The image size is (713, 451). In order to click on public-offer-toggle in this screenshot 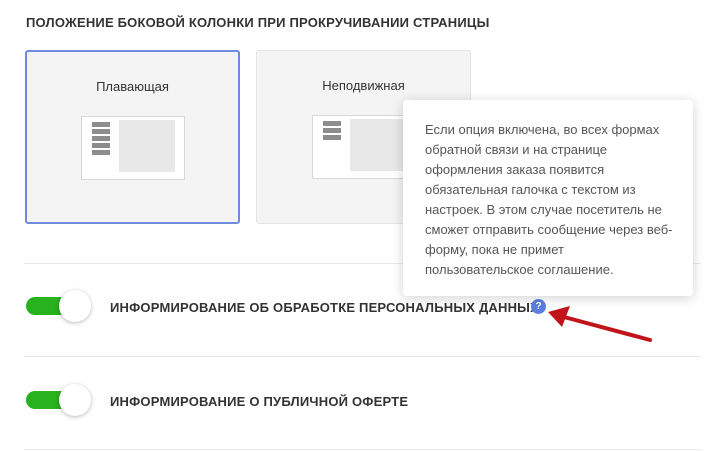, I will do `click(58, 400)`.